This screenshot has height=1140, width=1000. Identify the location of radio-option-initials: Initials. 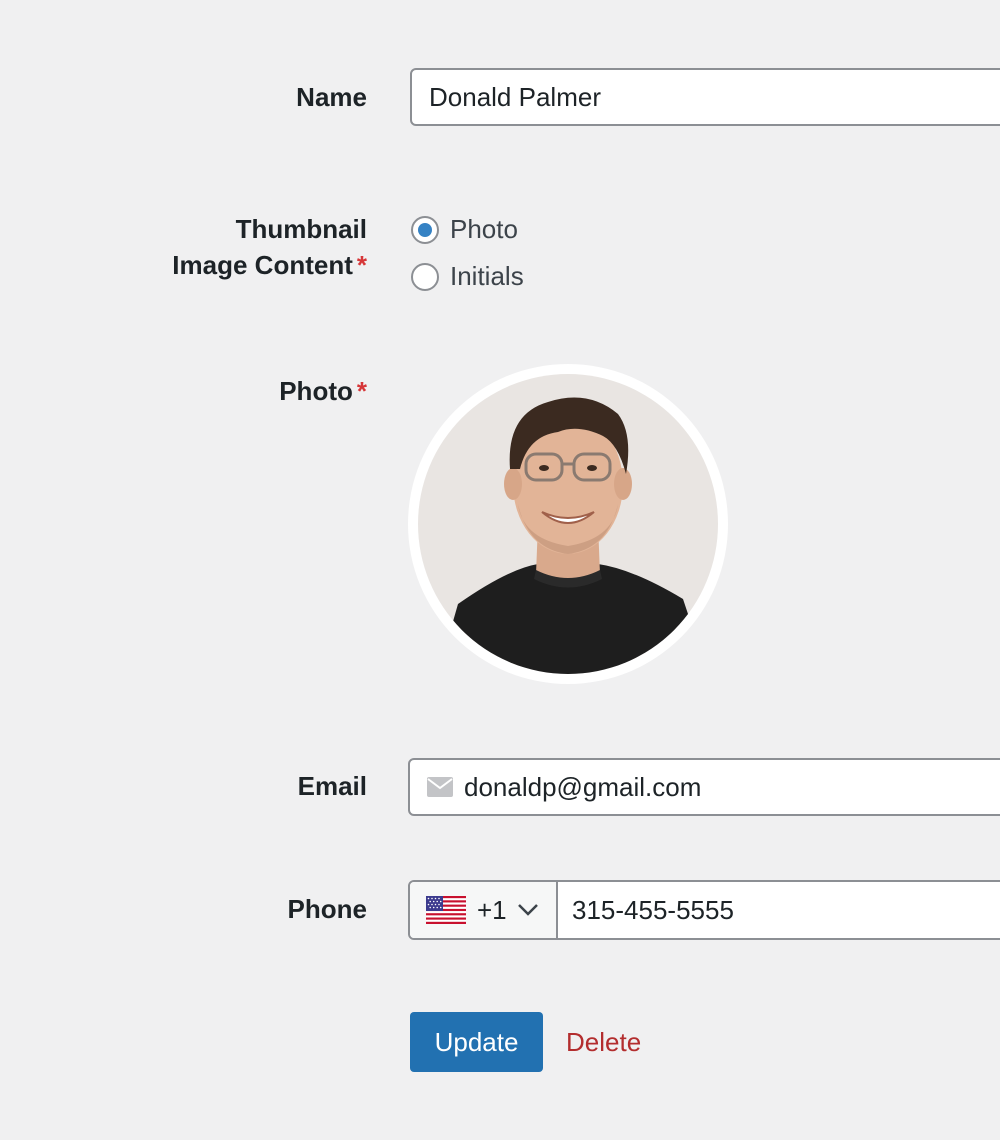
(467, 276).